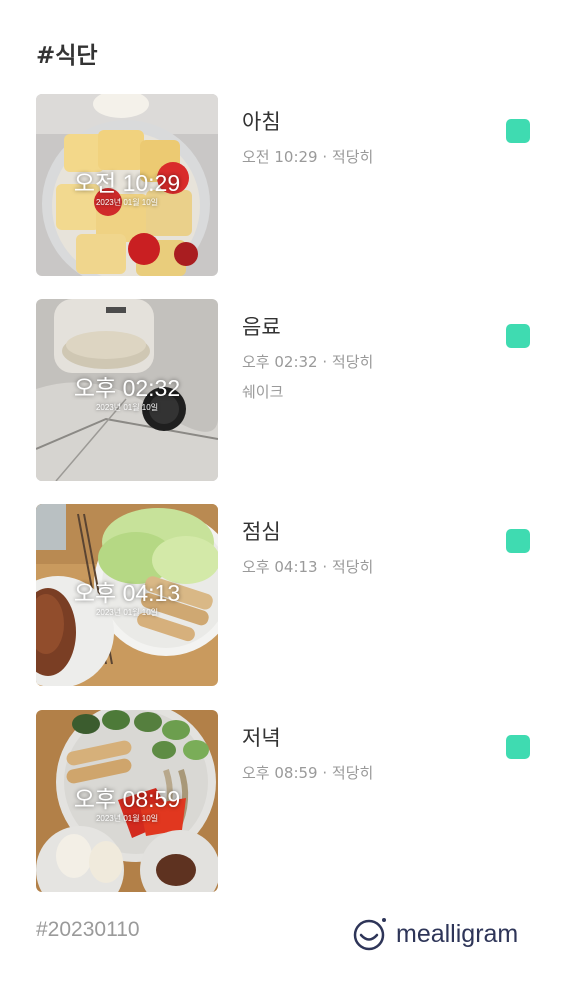  I want to click on meal-photo: 오전 10:29 2023년 01월 10일, so click(127, 185).